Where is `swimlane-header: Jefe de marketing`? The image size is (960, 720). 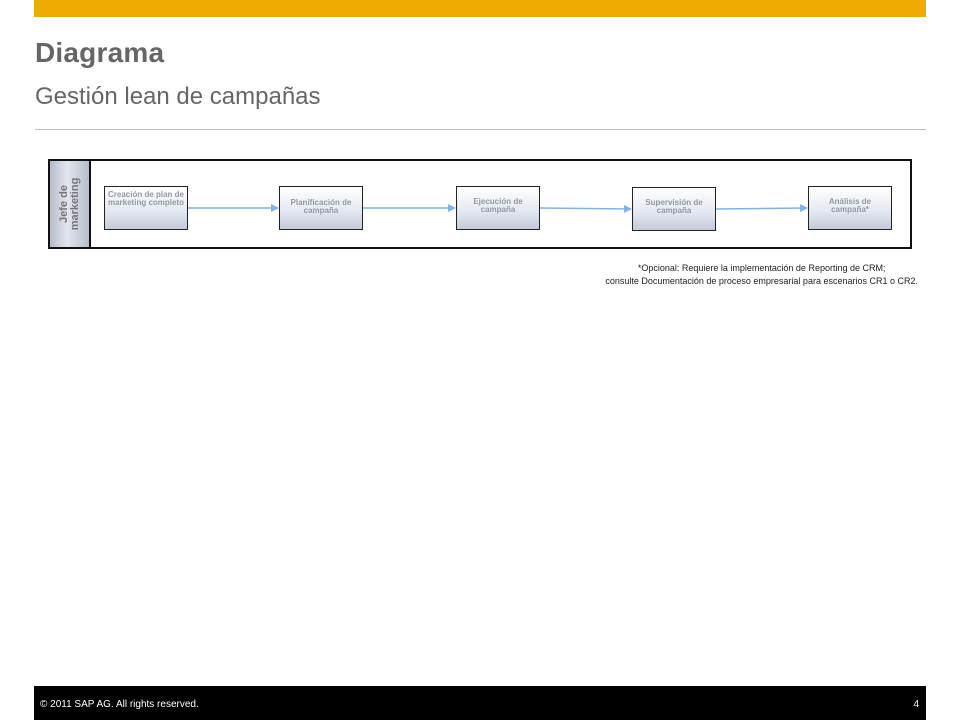 swimlane-header: Jefe de marketing is located at coordinates (70, 204).